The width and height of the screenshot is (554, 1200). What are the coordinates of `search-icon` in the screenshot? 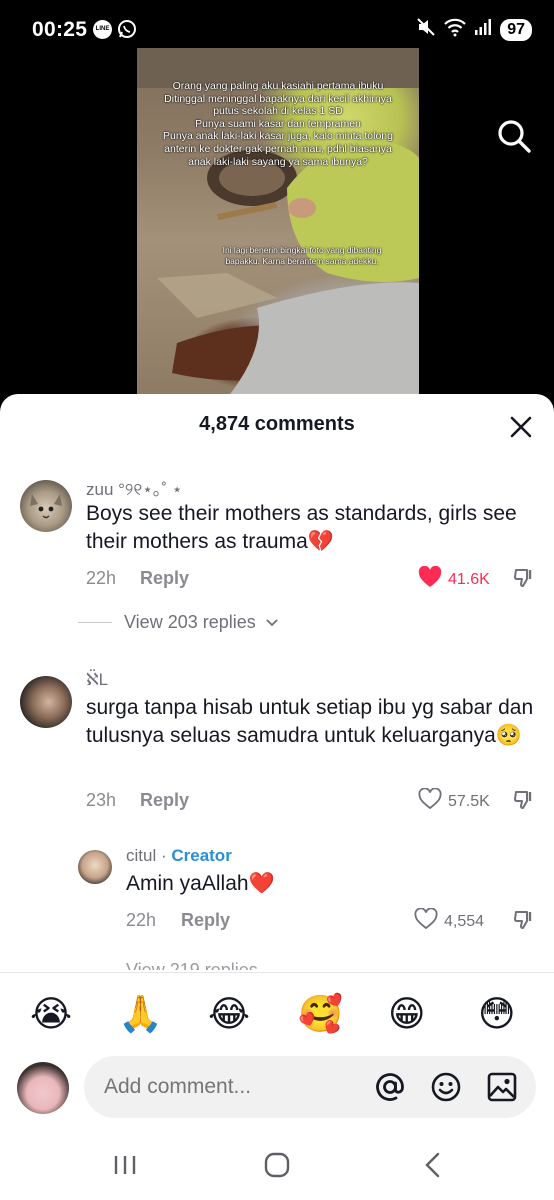 It's located at (514, 136).